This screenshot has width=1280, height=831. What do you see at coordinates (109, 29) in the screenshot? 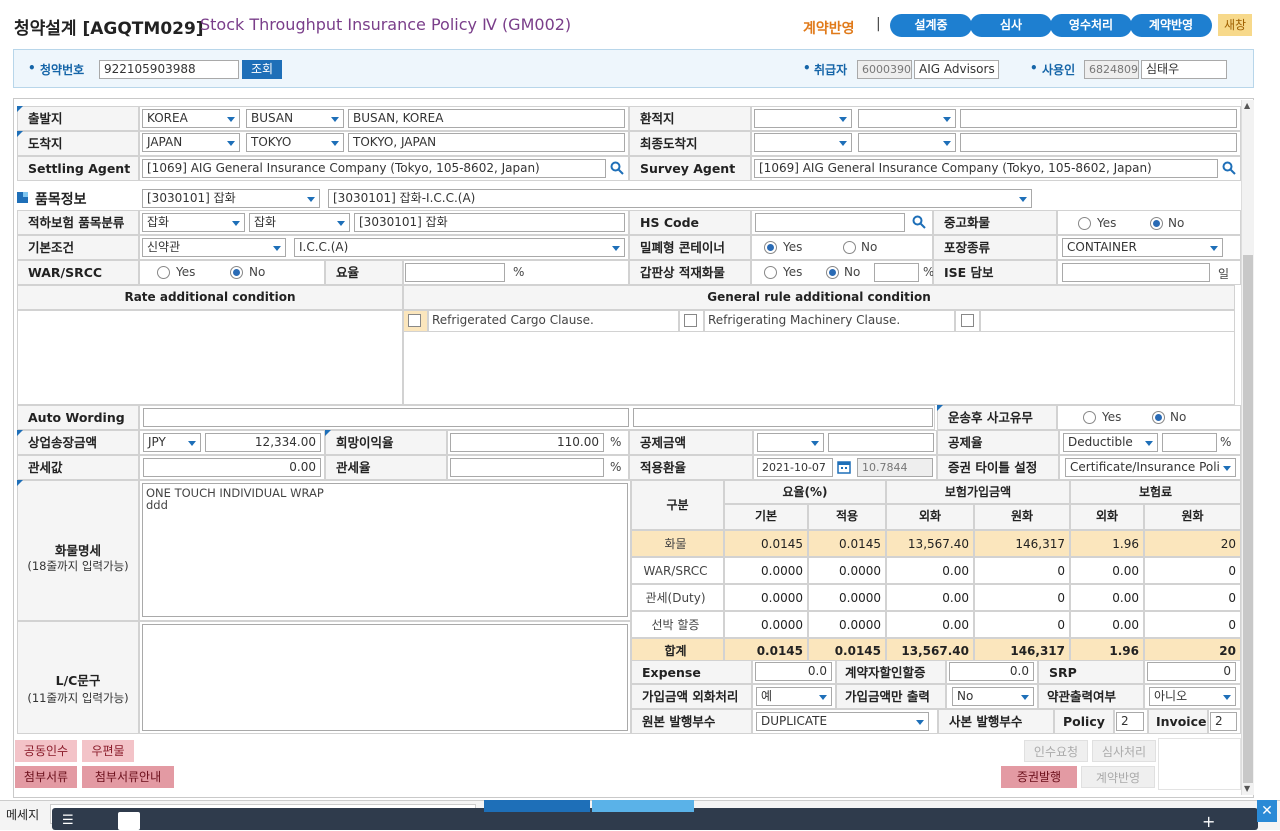
I see `page-title: 청약설계 [AGQTM029]` at bounding box center [109, 29].